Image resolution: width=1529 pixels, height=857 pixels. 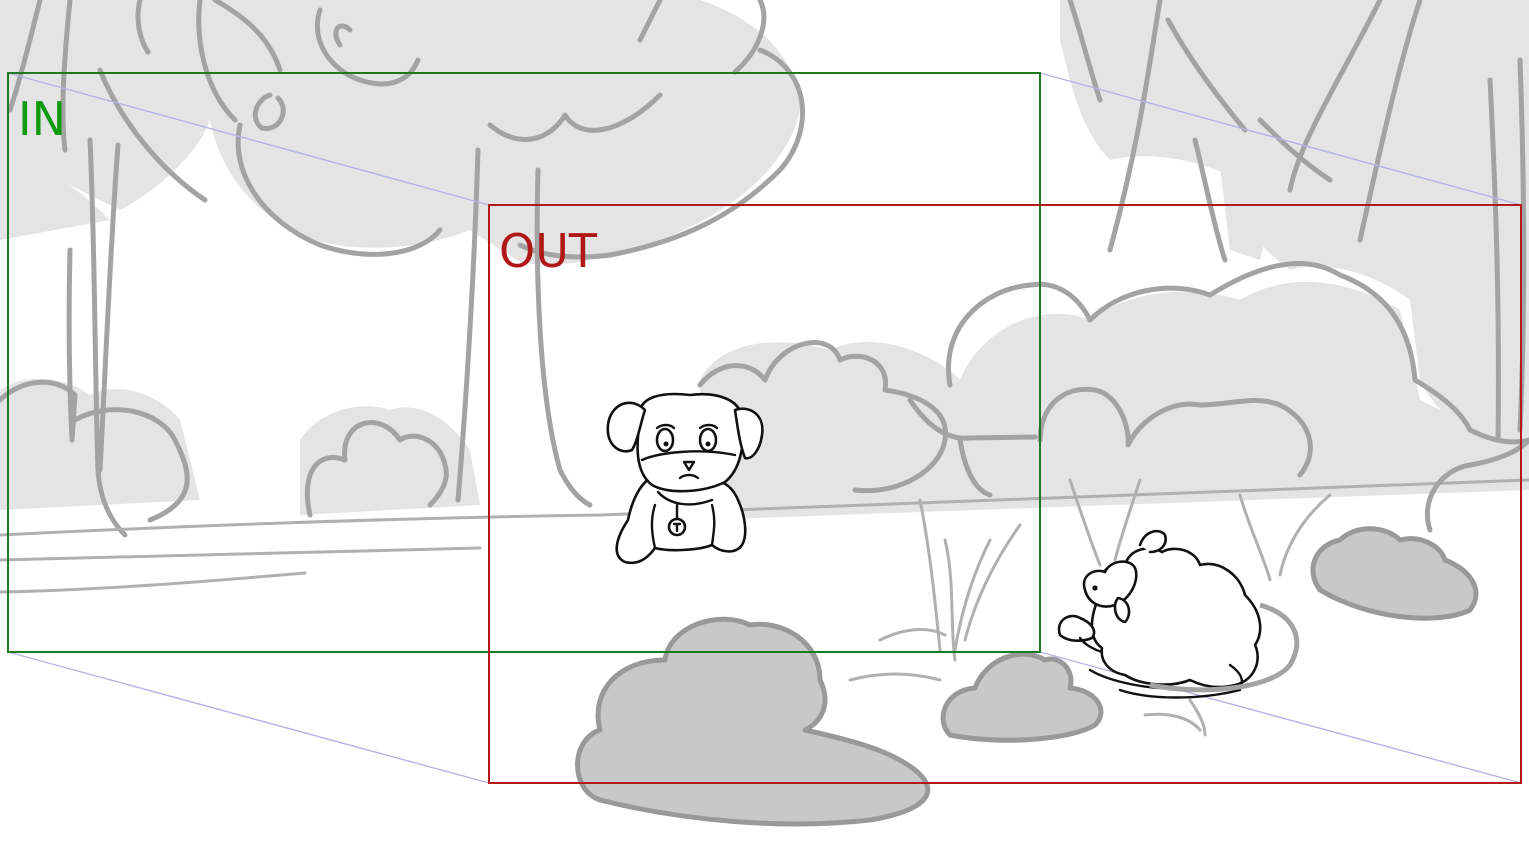 I want to click on in-frame-label: IN, so click(x=42, y=119).